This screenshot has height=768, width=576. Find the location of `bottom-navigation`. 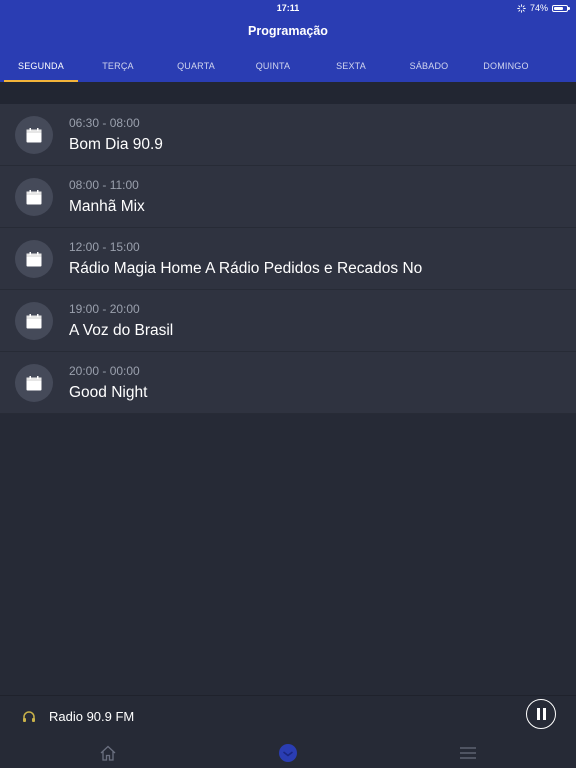

bottom-navigation is located at coordinates (288, 753).